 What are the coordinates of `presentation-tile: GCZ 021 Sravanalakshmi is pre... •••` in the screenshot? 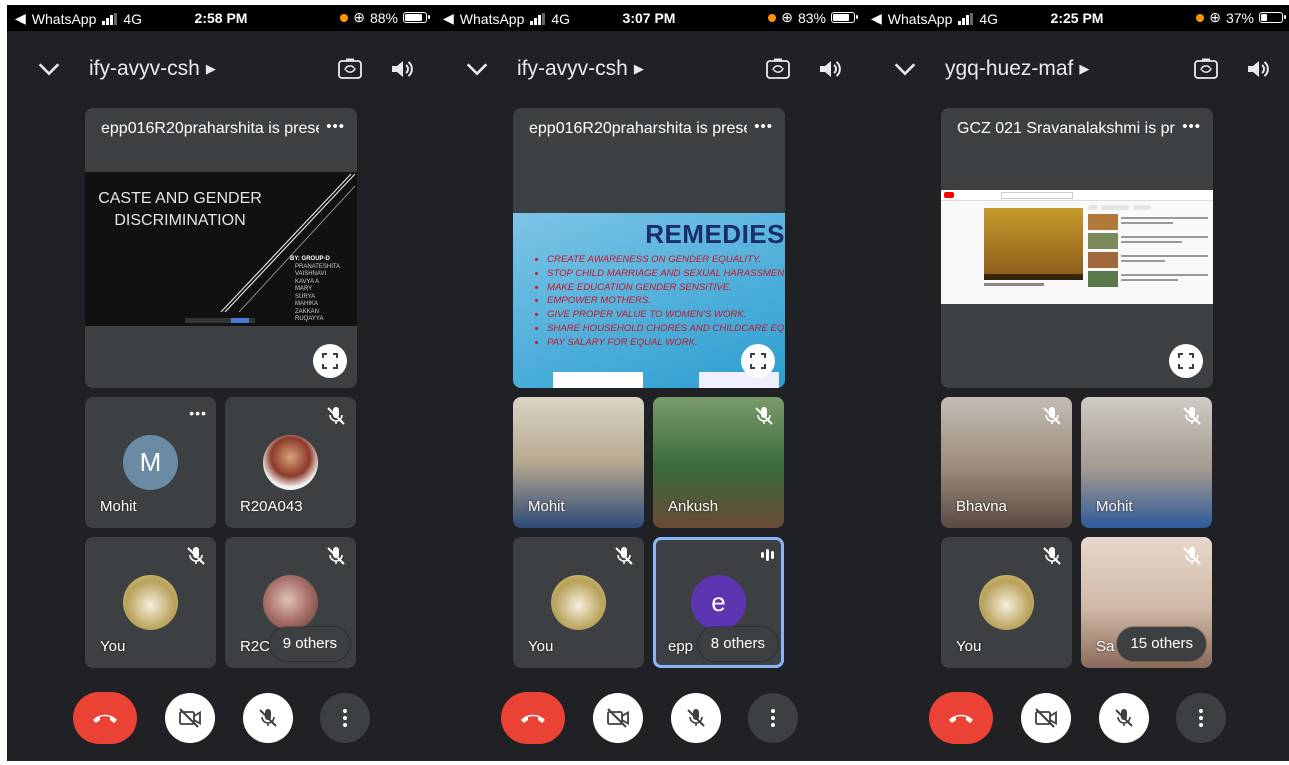 It's located at (1077, 248).